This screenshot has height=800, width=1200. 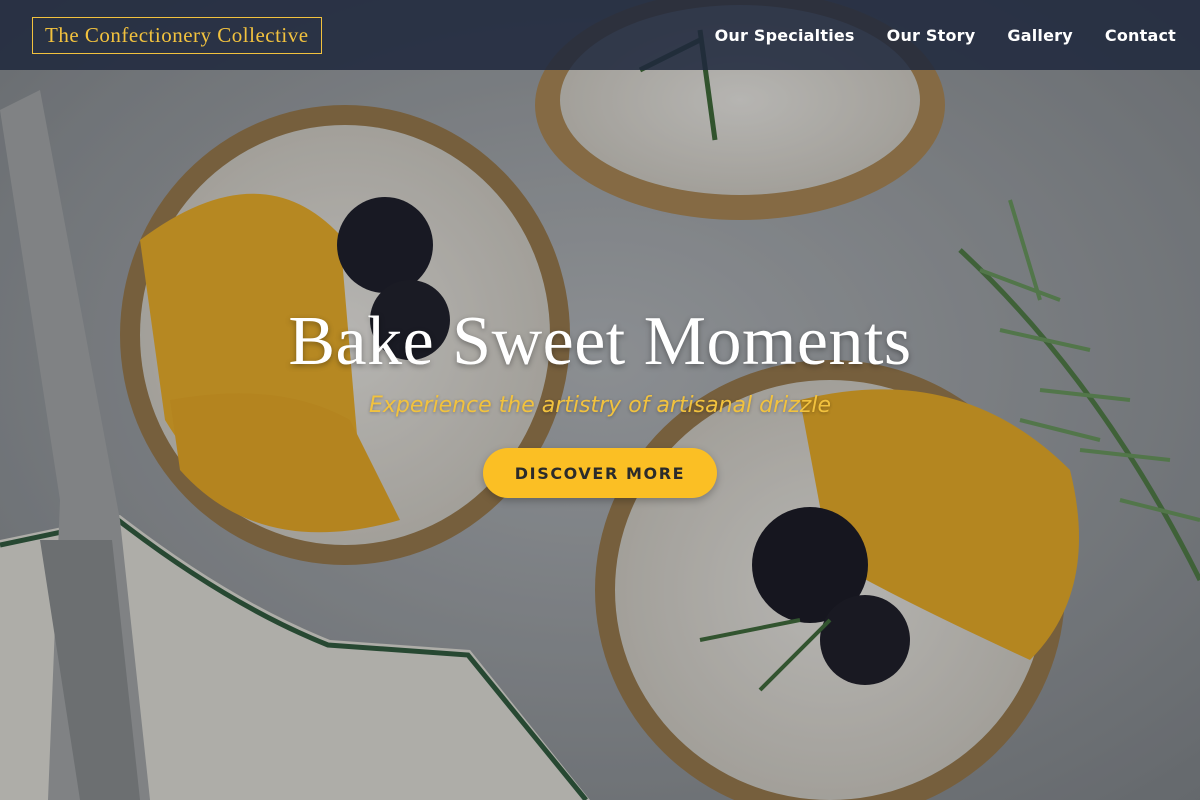 What do you see at coordinates (600, 341) in the screenshot?
I see `hero-title: Bake Sweet Moments` at bounding box center [600, 341].